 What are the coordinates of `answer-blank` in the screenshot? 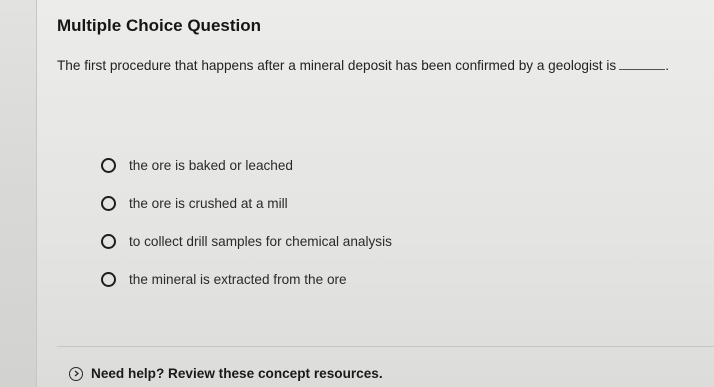 It's located at (642, 69).